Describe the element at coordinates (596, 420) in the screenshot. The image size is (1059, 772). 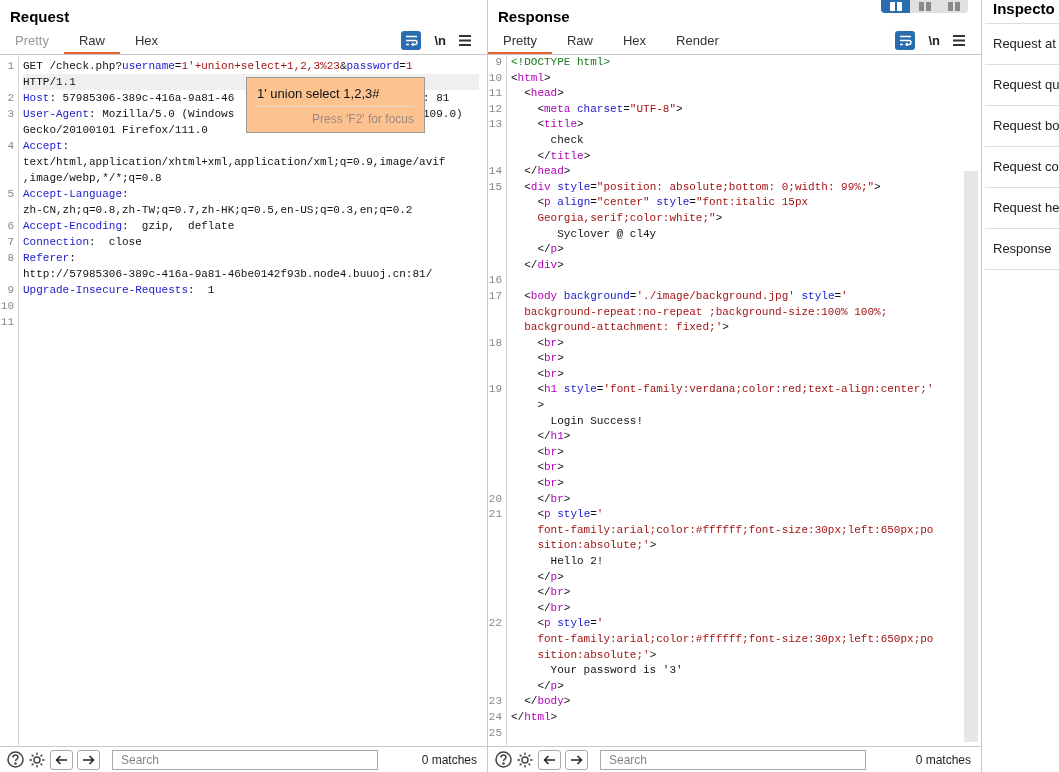
I see `code-line: Login Success!` at that location.